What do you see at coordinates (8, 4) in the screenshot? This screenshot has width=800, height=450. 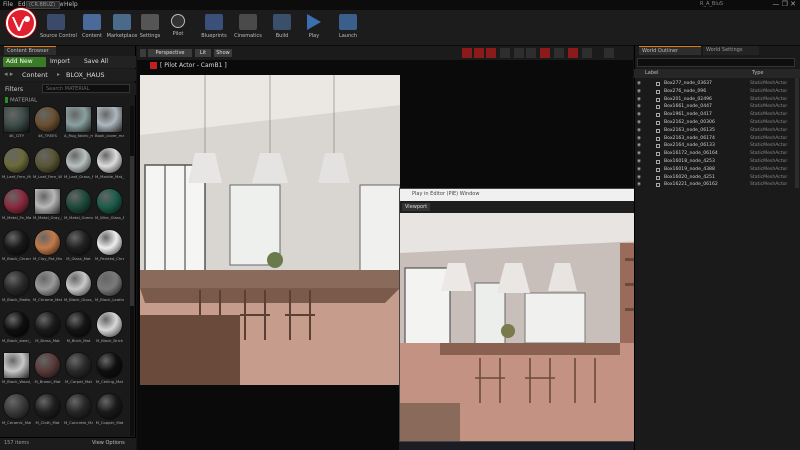 I see `menu-file: File` at bounding box center [8, 4].